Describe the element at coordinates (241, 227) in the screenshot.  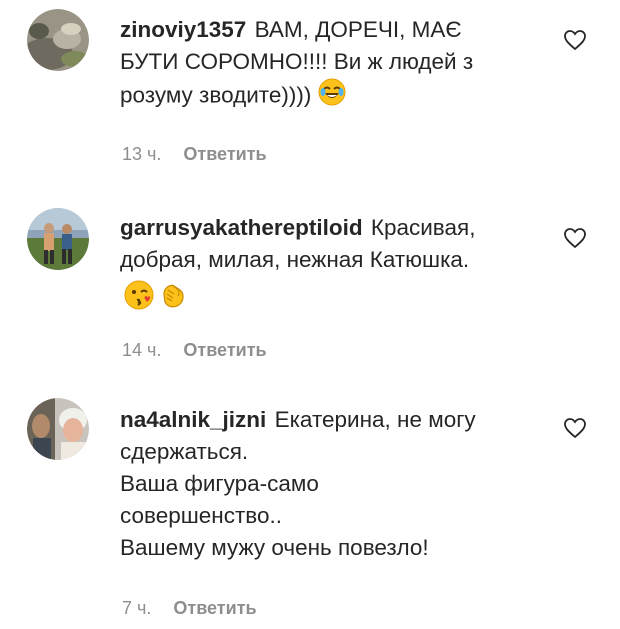
I see `comment-username: garrusyakathereptiloid` at that location.